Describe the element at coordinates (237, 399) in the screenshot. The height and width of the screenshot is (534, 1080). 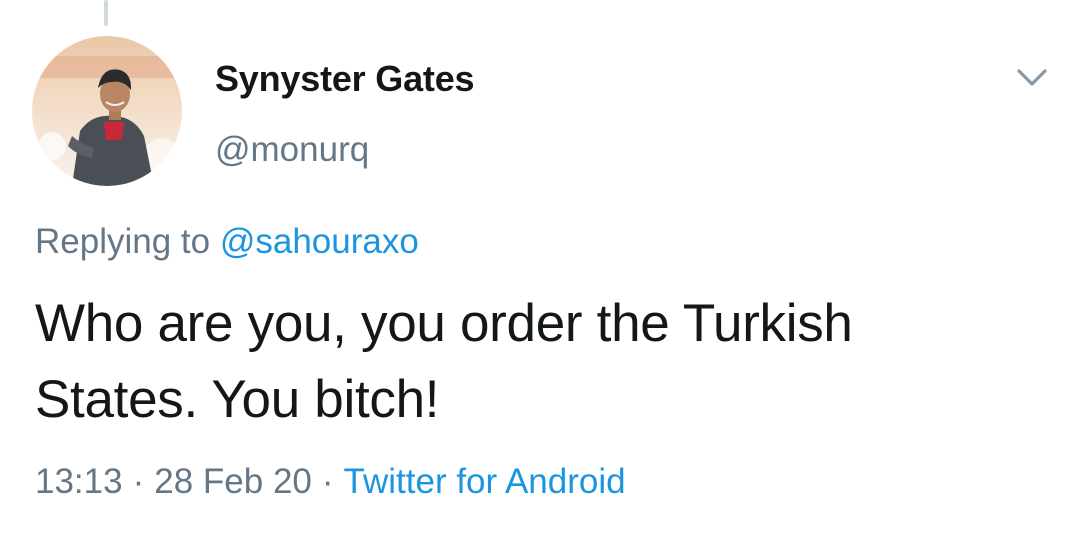
I see `tweet-text-line: States. You bitch!` at that location.